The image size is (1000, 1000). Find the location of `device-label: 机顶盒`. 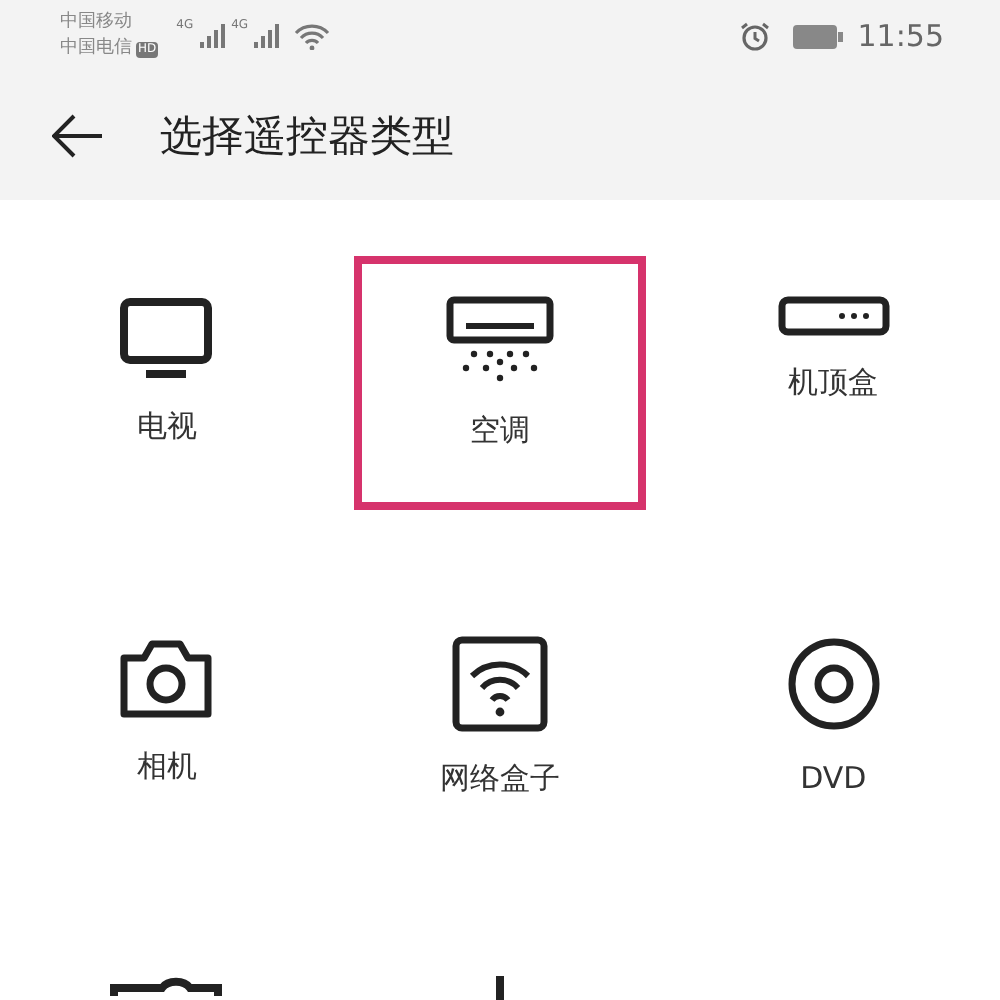

device-label: 机顶盒 is located at coordinates (833, 383).